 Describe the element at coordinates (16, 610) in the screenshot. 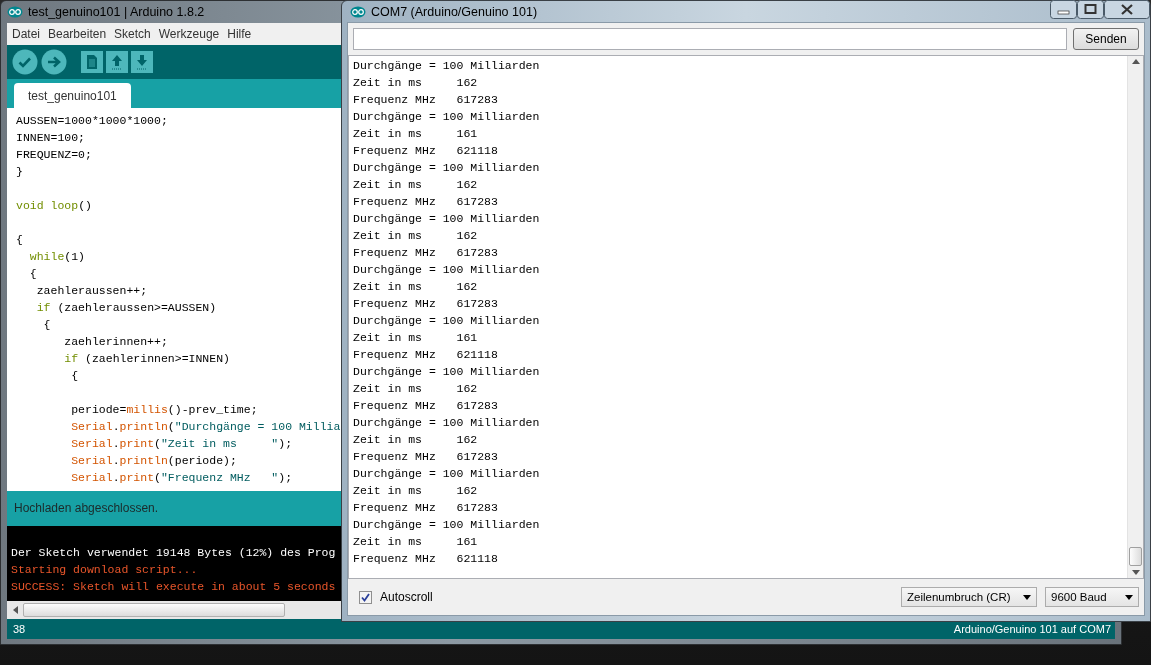

I see `scroll-left-arrow-icon` at that location.